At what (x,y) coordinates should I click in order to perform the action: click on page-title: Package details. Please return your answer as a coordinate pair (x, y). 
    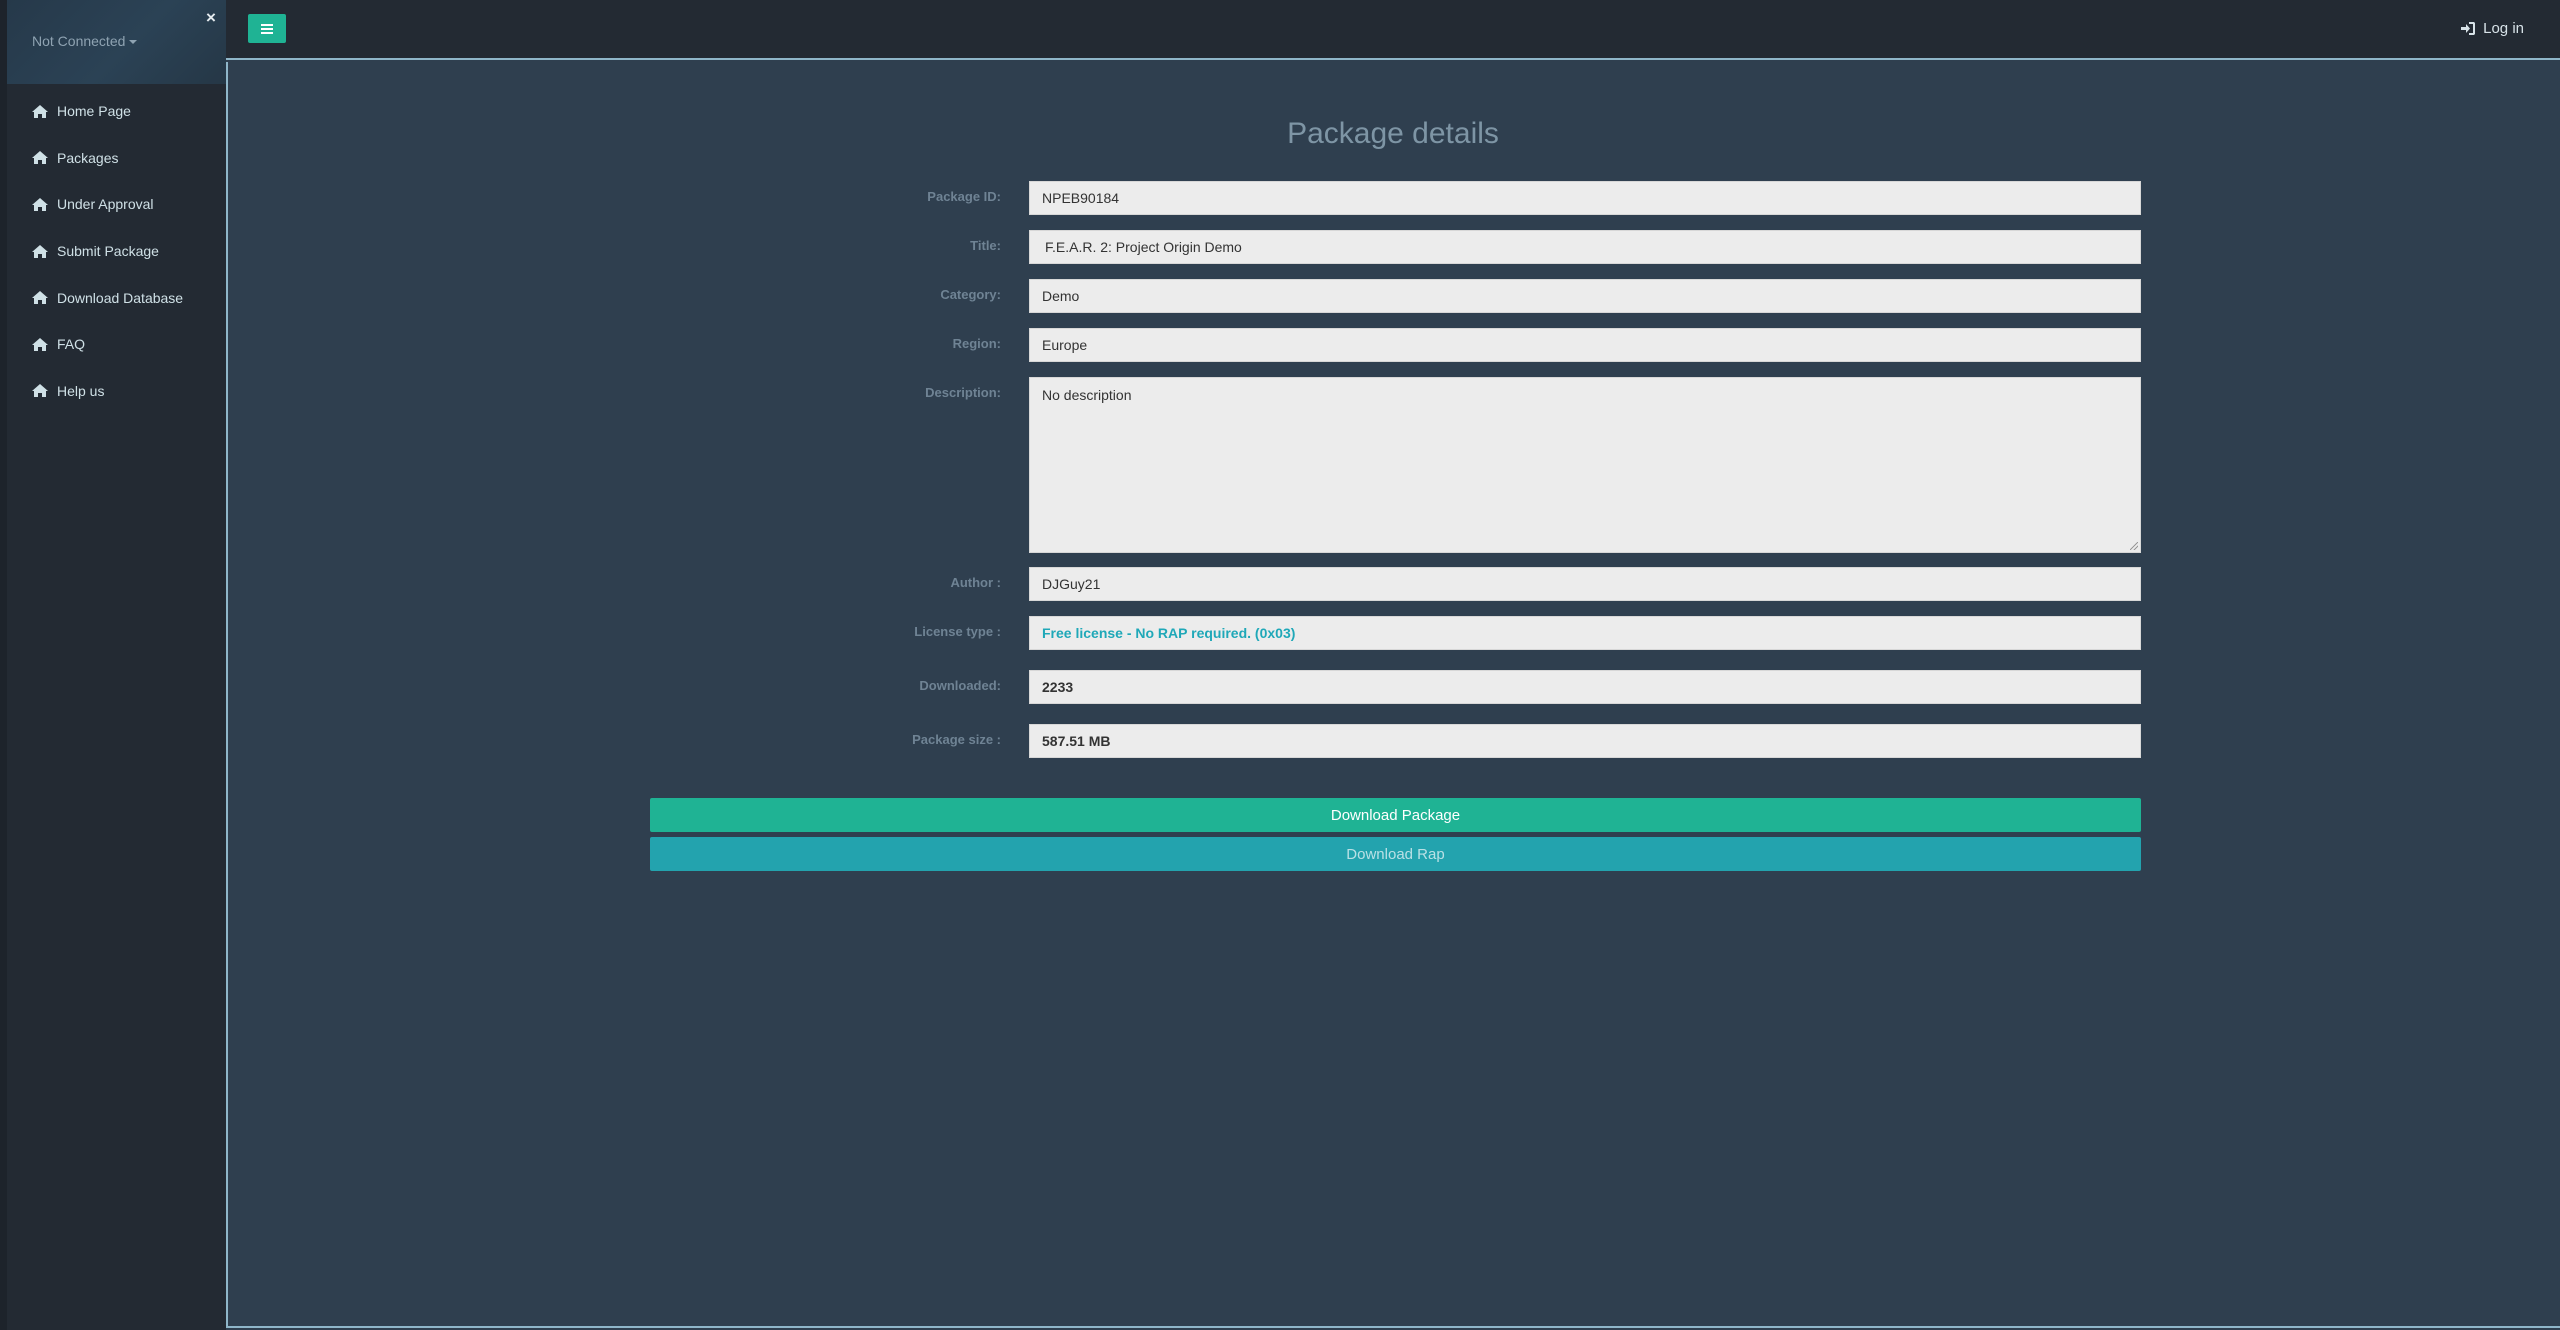
    Looking at the image, I should click on (1393, 133).